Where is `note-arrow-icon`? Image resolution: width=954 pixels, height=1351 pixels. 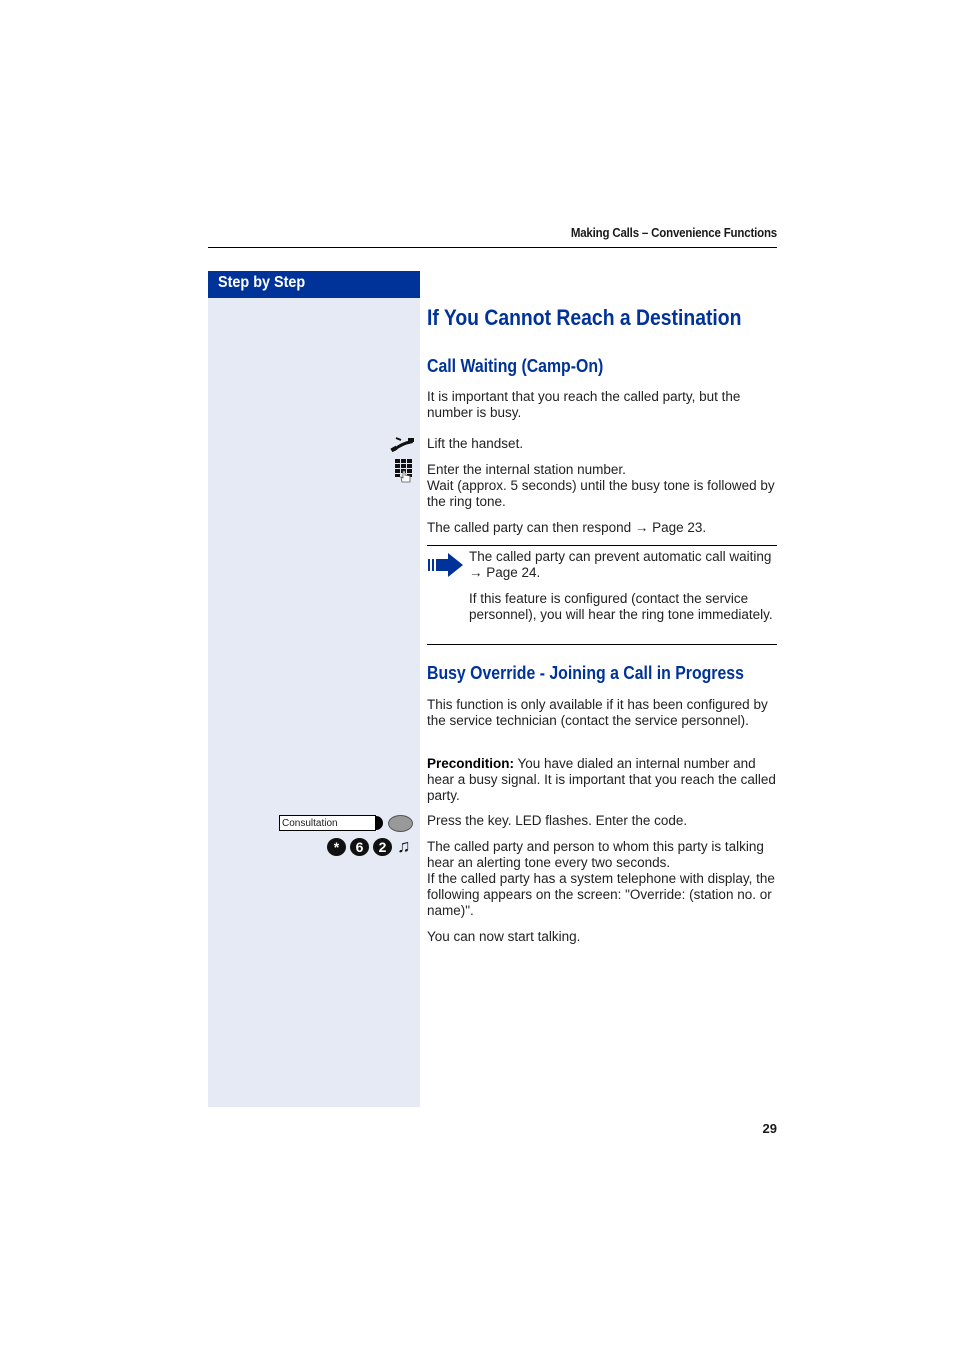 note-arrow-icon is located at coordinates (445, 565).